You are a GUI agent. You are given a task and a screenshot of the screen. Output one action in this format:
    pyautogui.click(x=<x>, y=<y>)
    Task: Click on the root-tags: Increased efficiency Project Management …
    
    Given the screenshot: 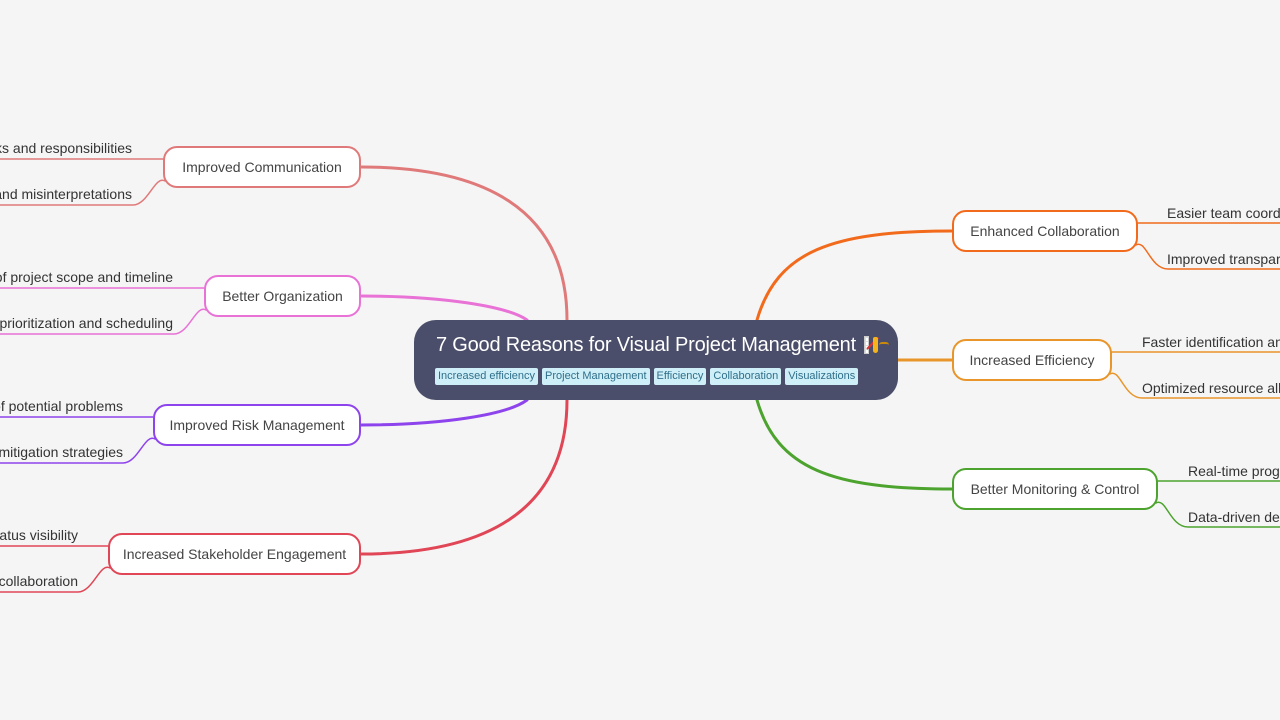 What is the action you would take?
    pyautogui.click(x=656, y=376)
    